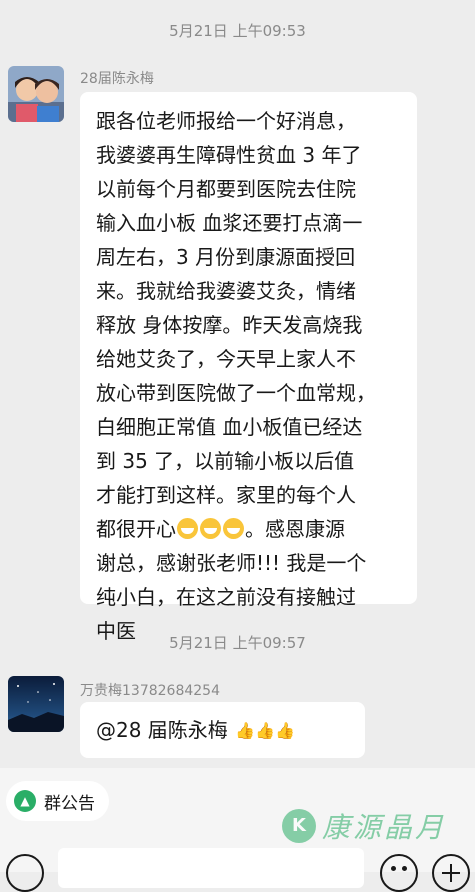  What do you see at coordinates (226, 291) in the screenshot?
I see `message-line: 来。我就给我婆婆艾灸，情绪` at bounding box center [226, 291].